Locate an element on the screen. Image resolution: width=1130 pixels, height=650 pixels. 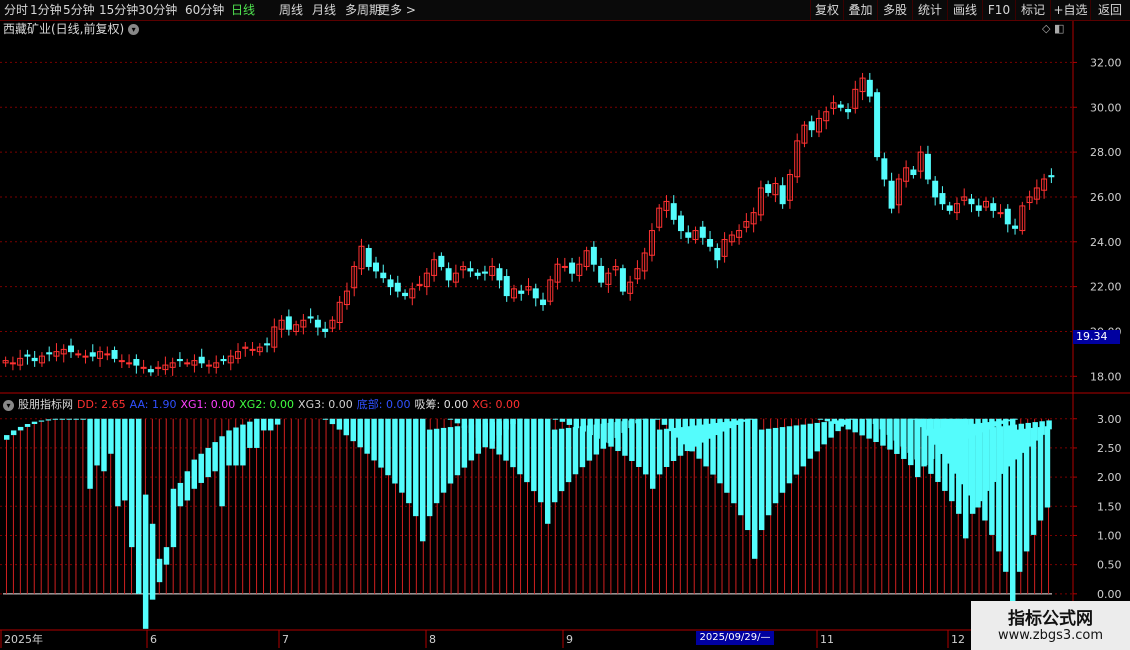
price-tick-label: 32.00 is located at coordinates (1106, 62).